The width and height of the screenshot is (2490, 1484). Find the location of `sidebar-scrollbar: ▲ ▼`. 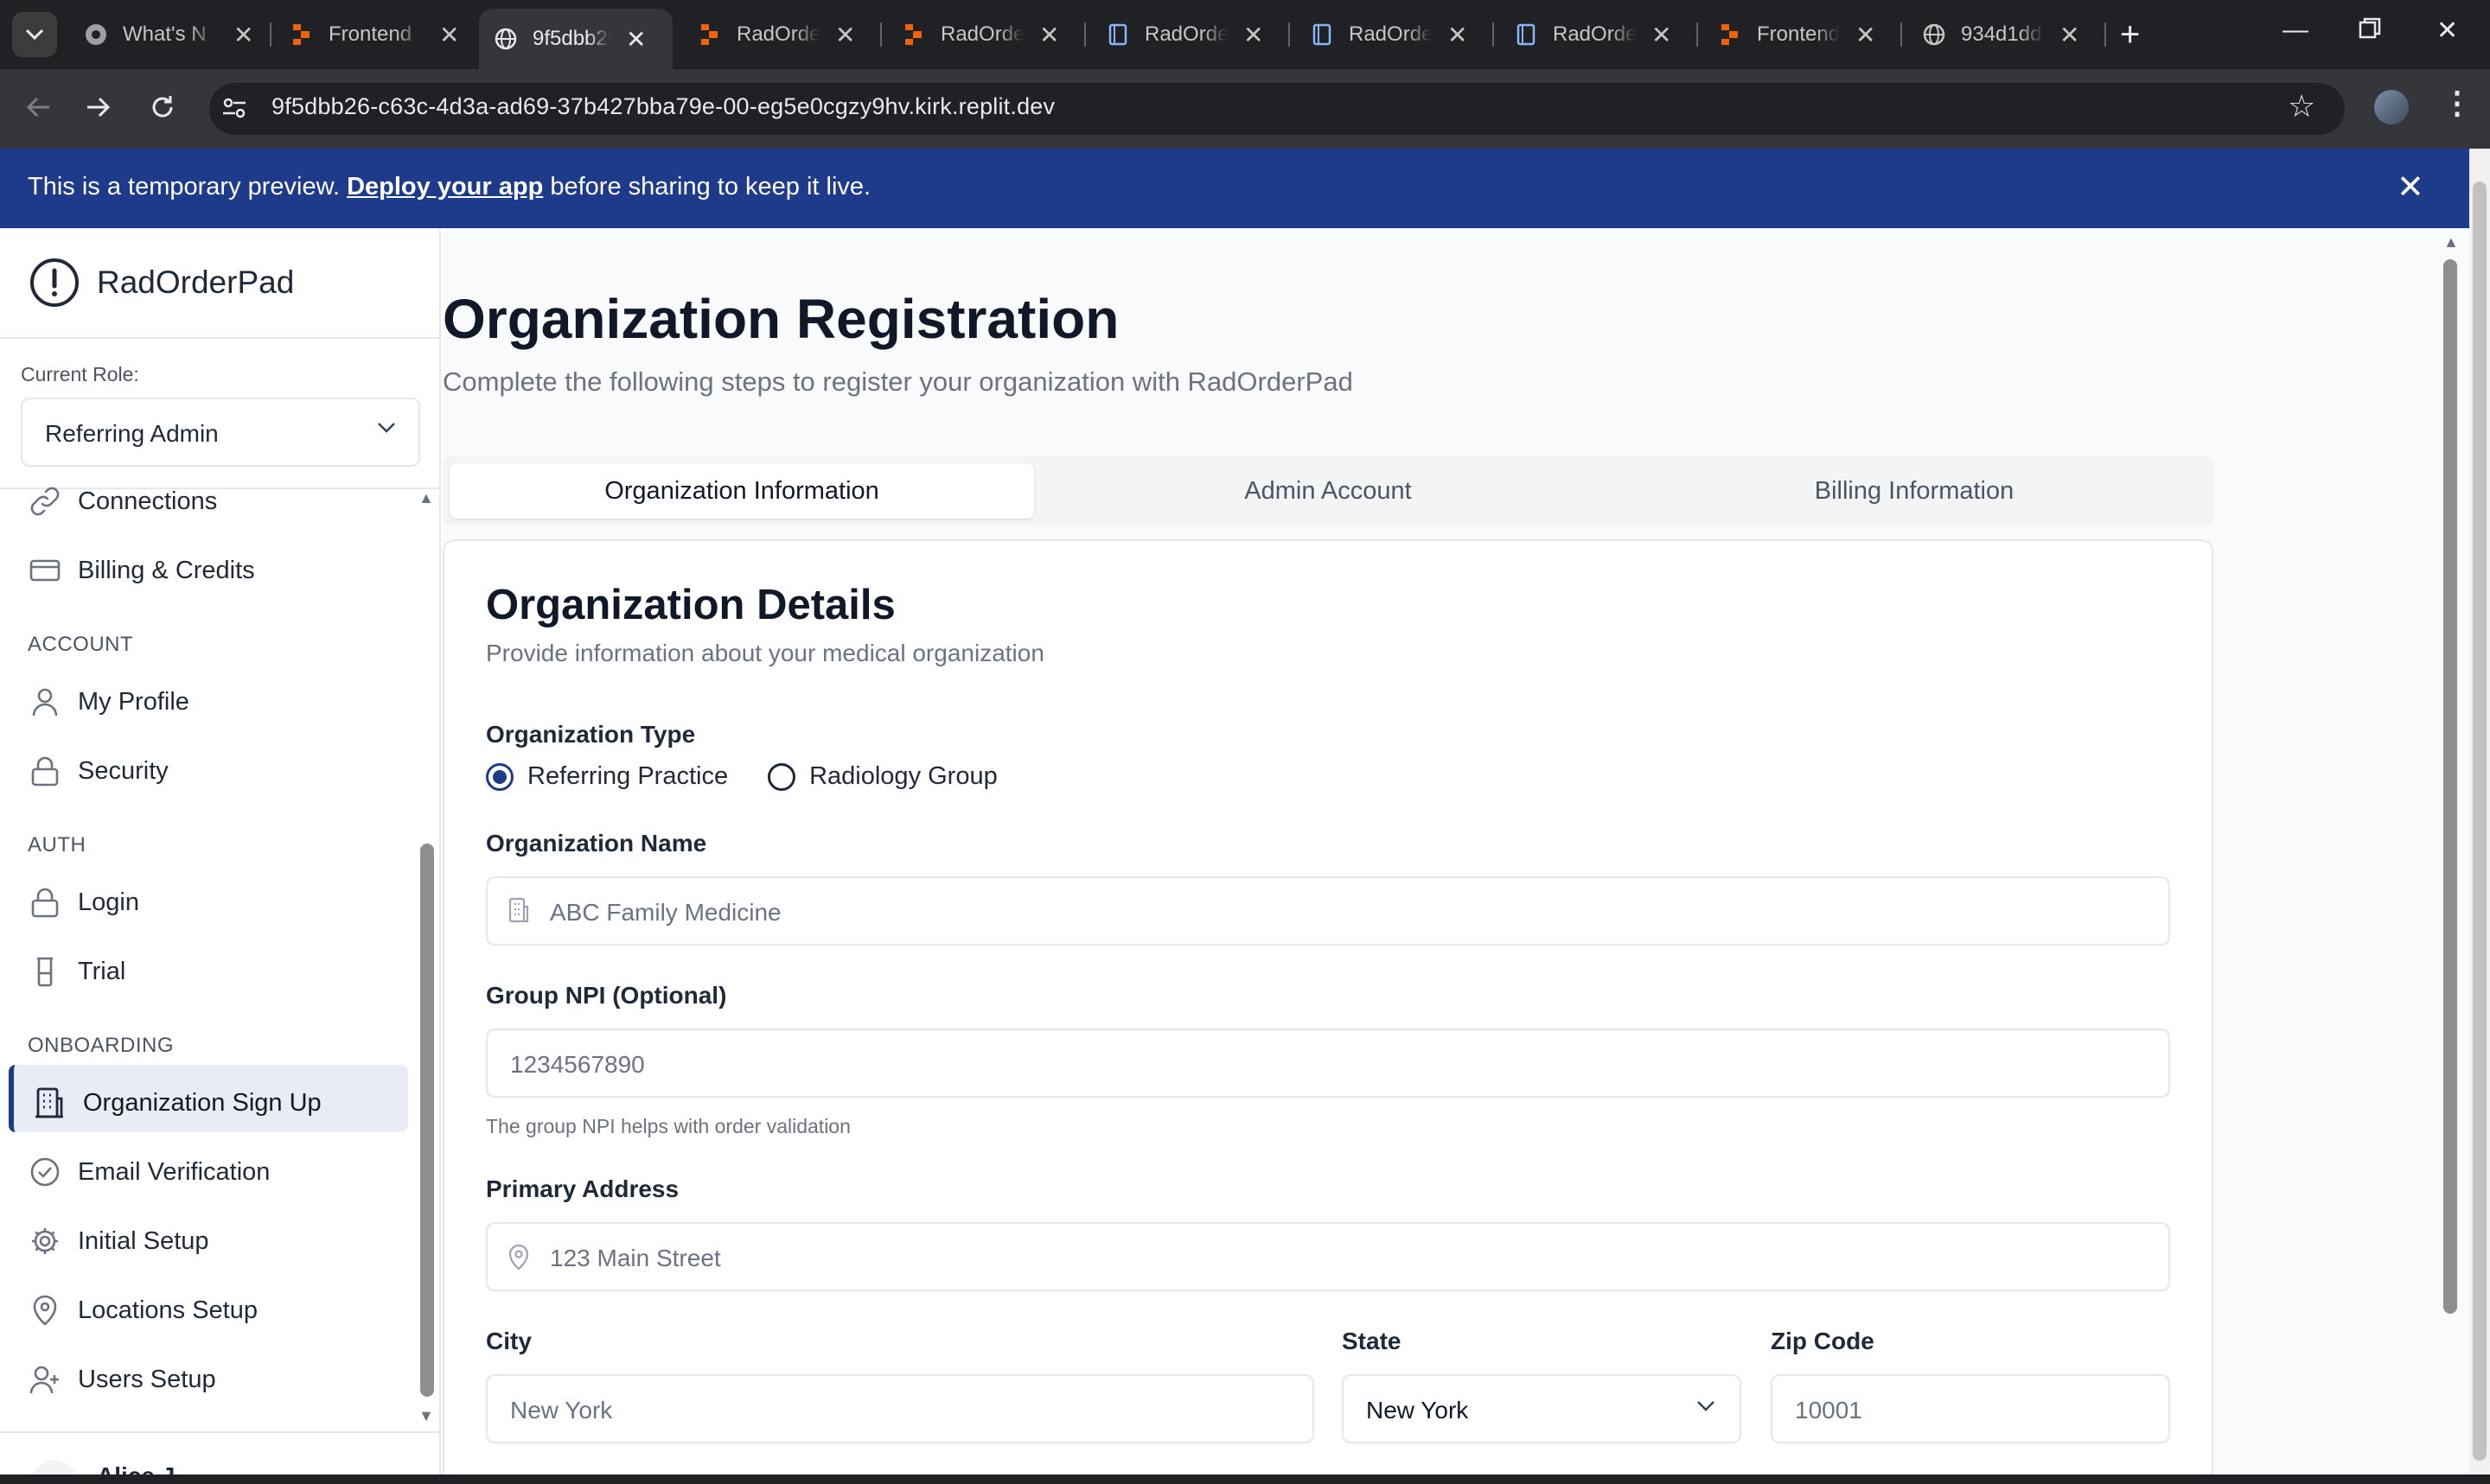

sidebar-scrollbar: ▲ ▼ is located at coordinates (427, 960).